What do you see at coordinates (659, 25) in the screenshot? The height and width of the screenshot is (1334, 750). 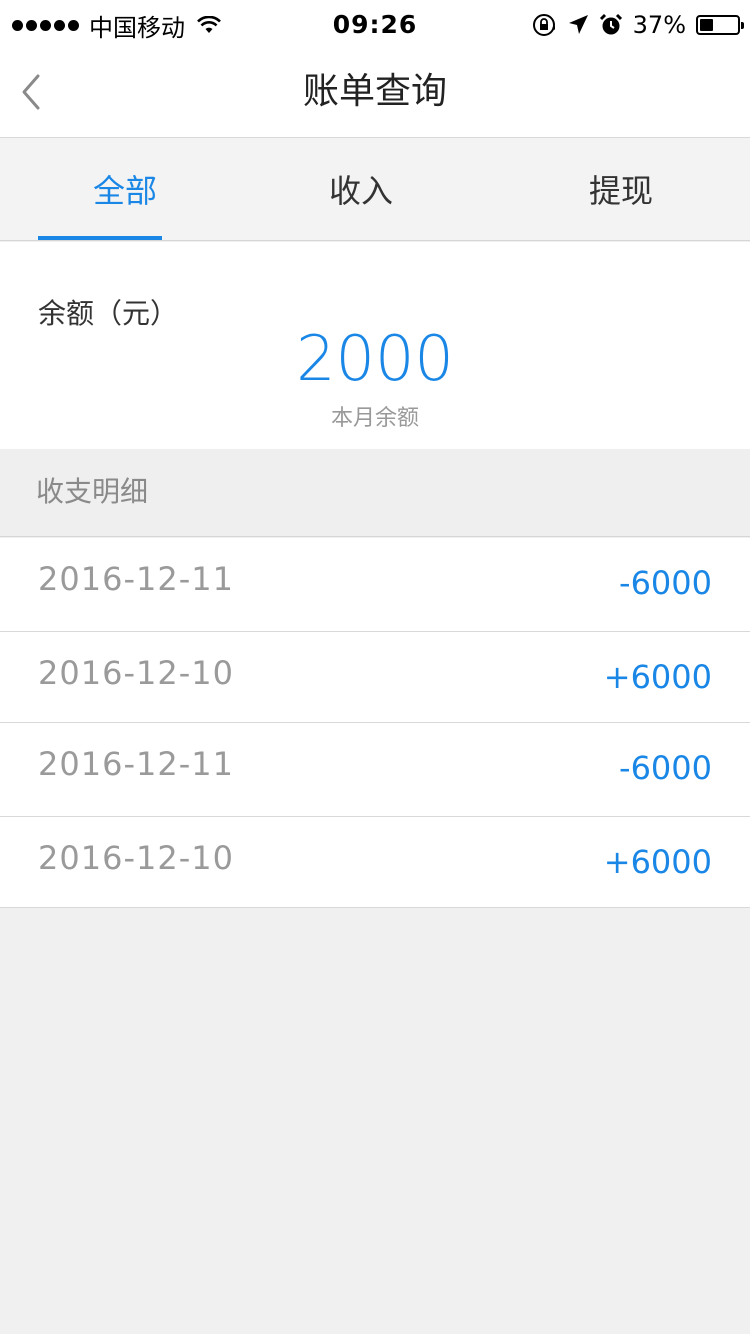 I see `battery-percent: 37%` at bounding box center [659, 25].